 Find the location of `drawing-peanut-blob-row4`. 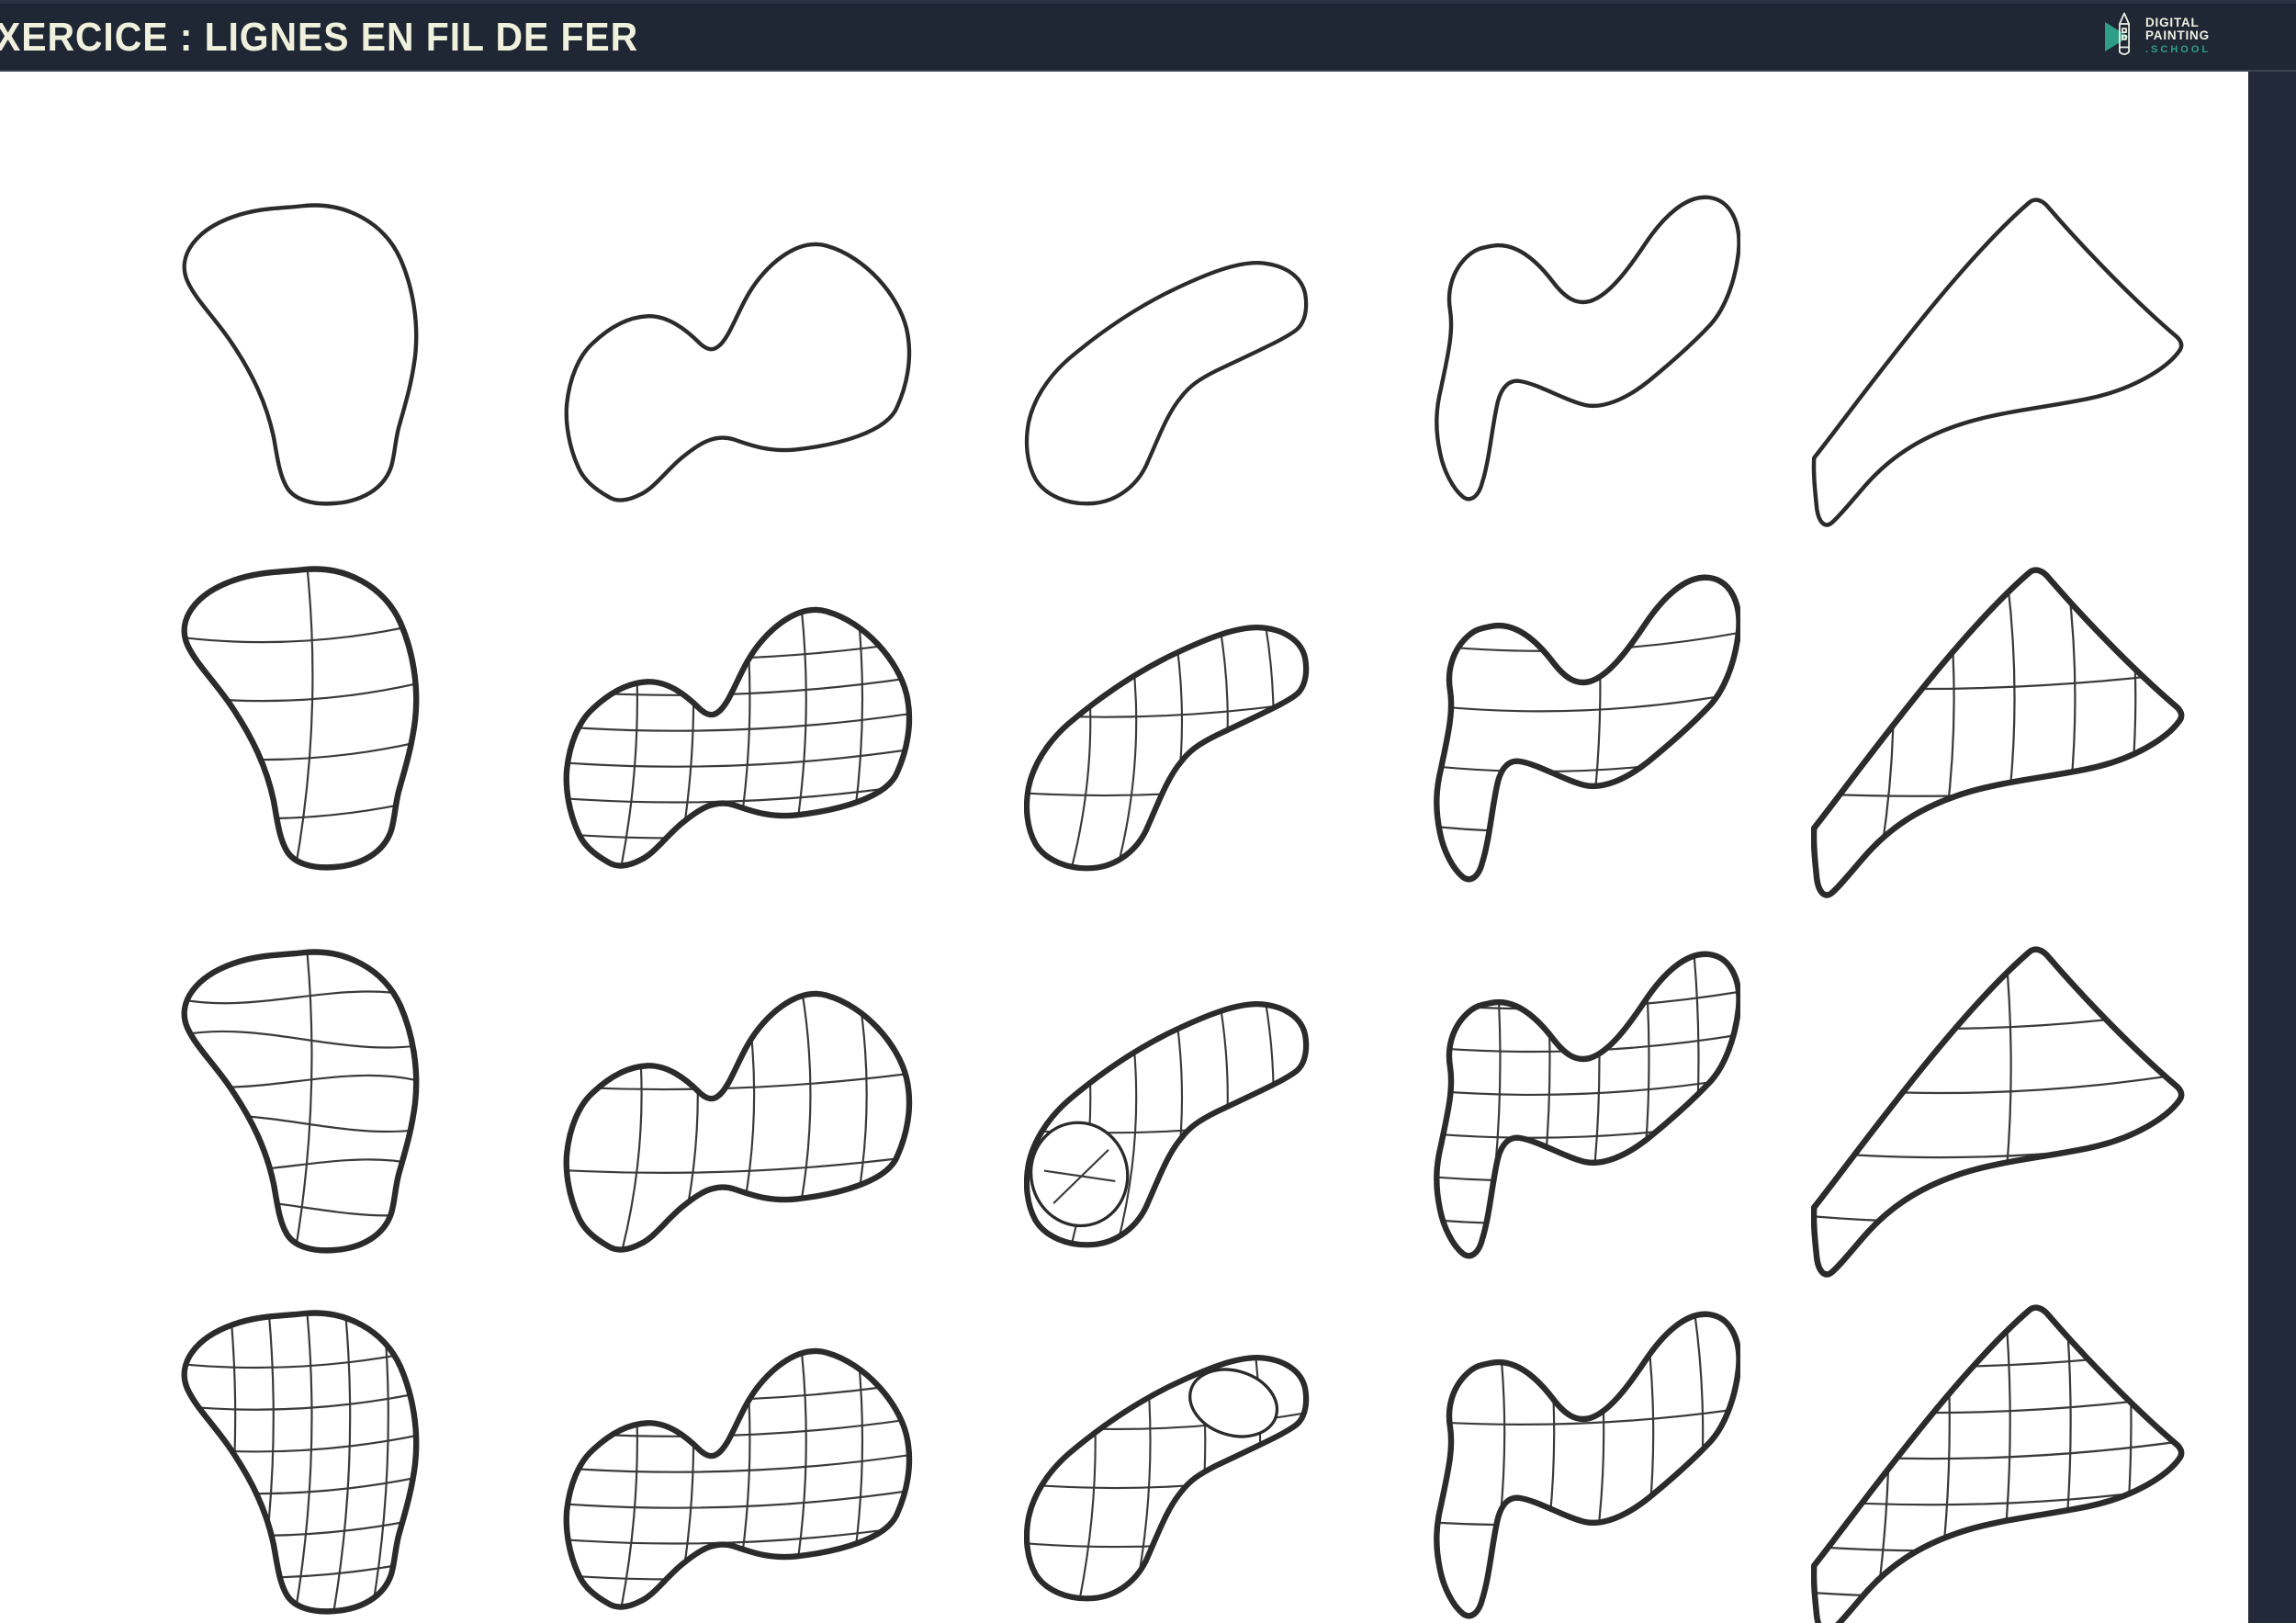

drawing-peanut-blob-row4 is located at coordinates (738, 1478).